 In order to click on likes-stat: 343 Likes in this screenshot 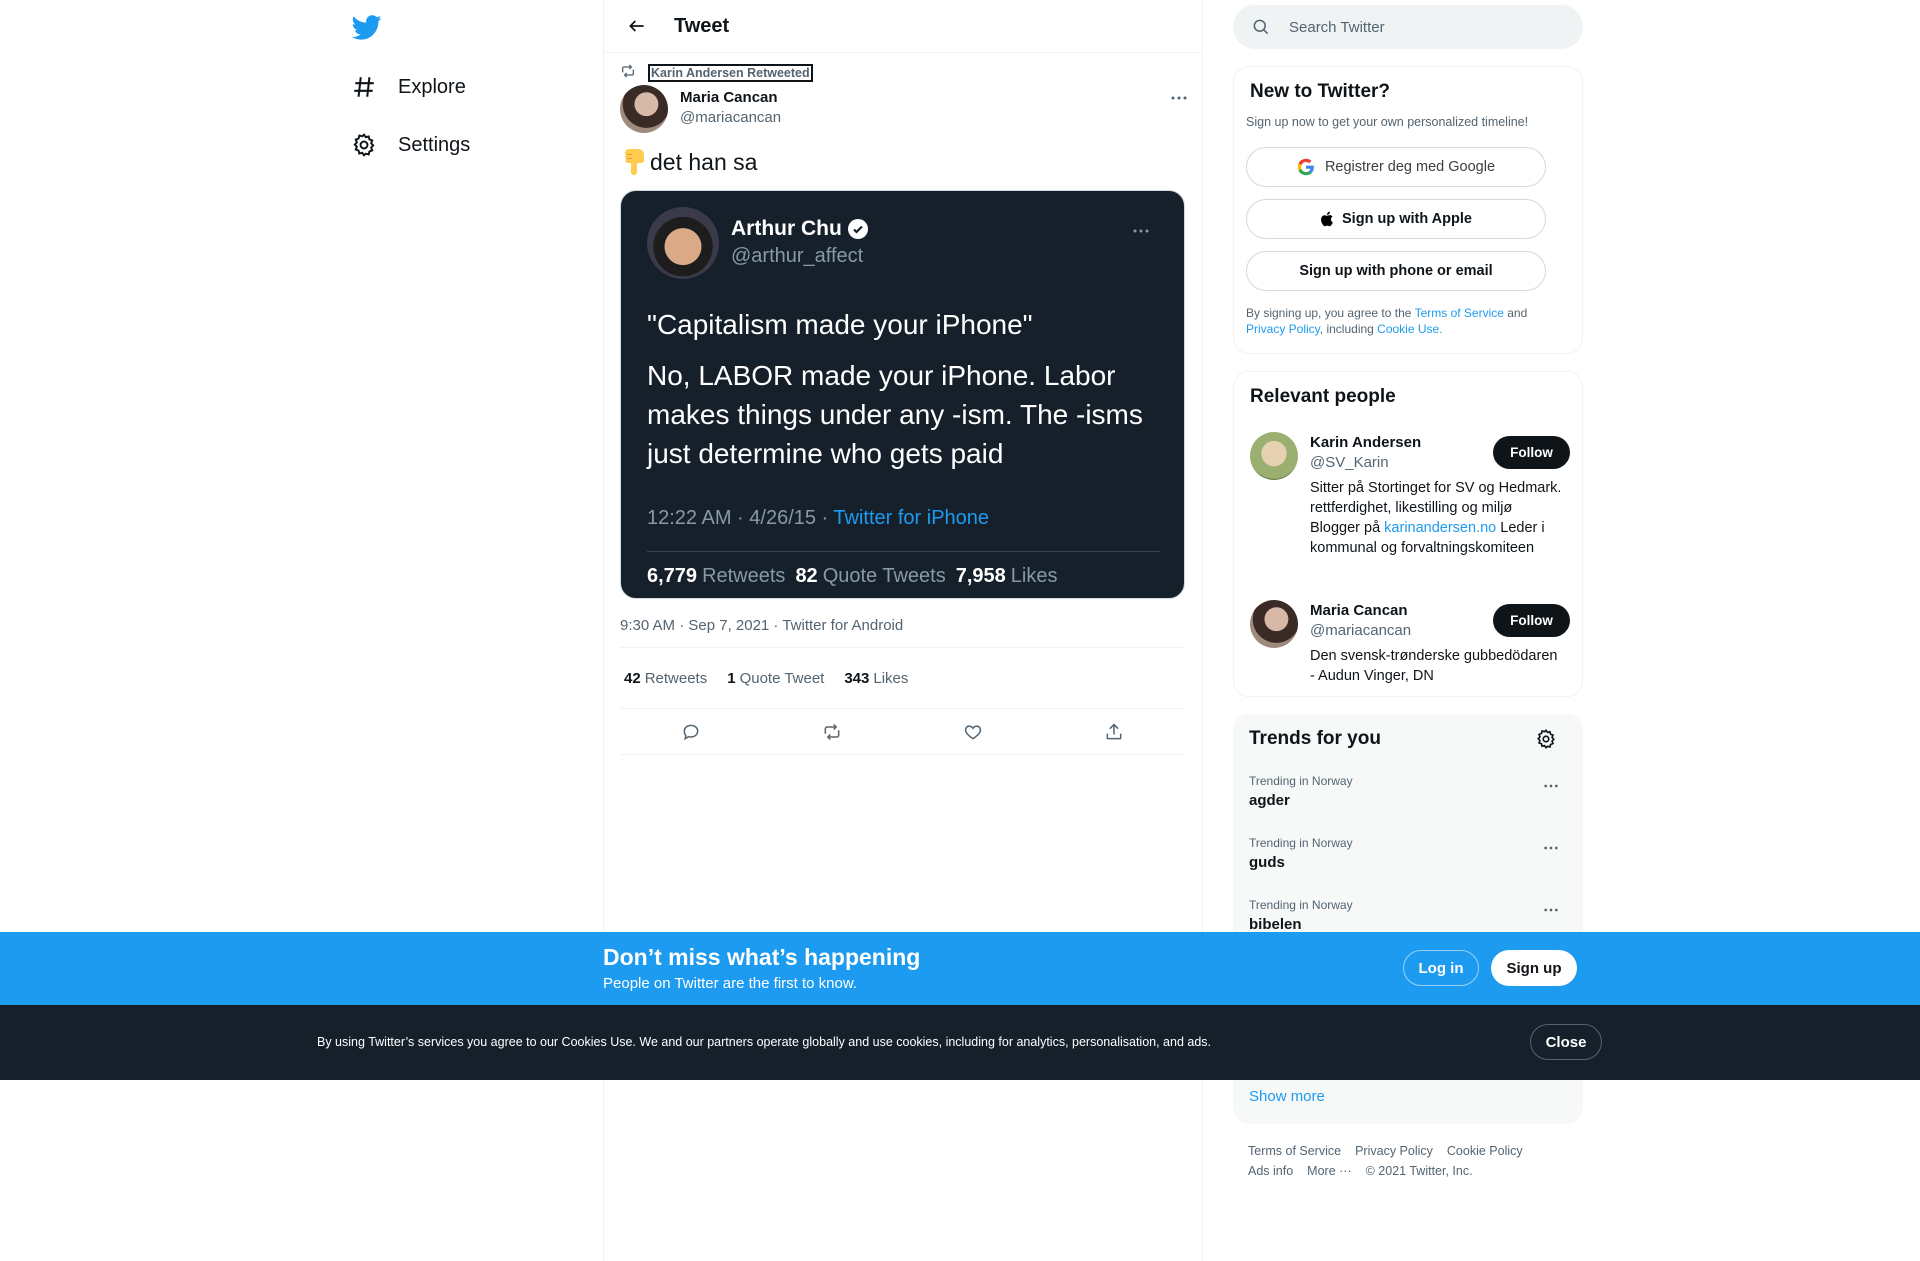, I will do `click(876, 678)`.